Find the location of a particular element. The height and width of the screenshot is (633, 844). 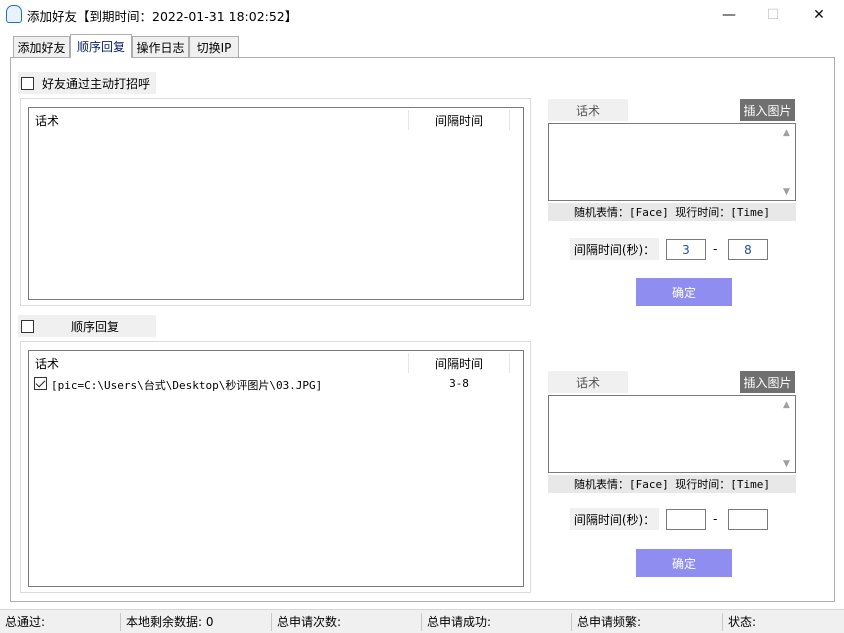

interval-max-input-1: 8 is located at coordinates (748, 249).